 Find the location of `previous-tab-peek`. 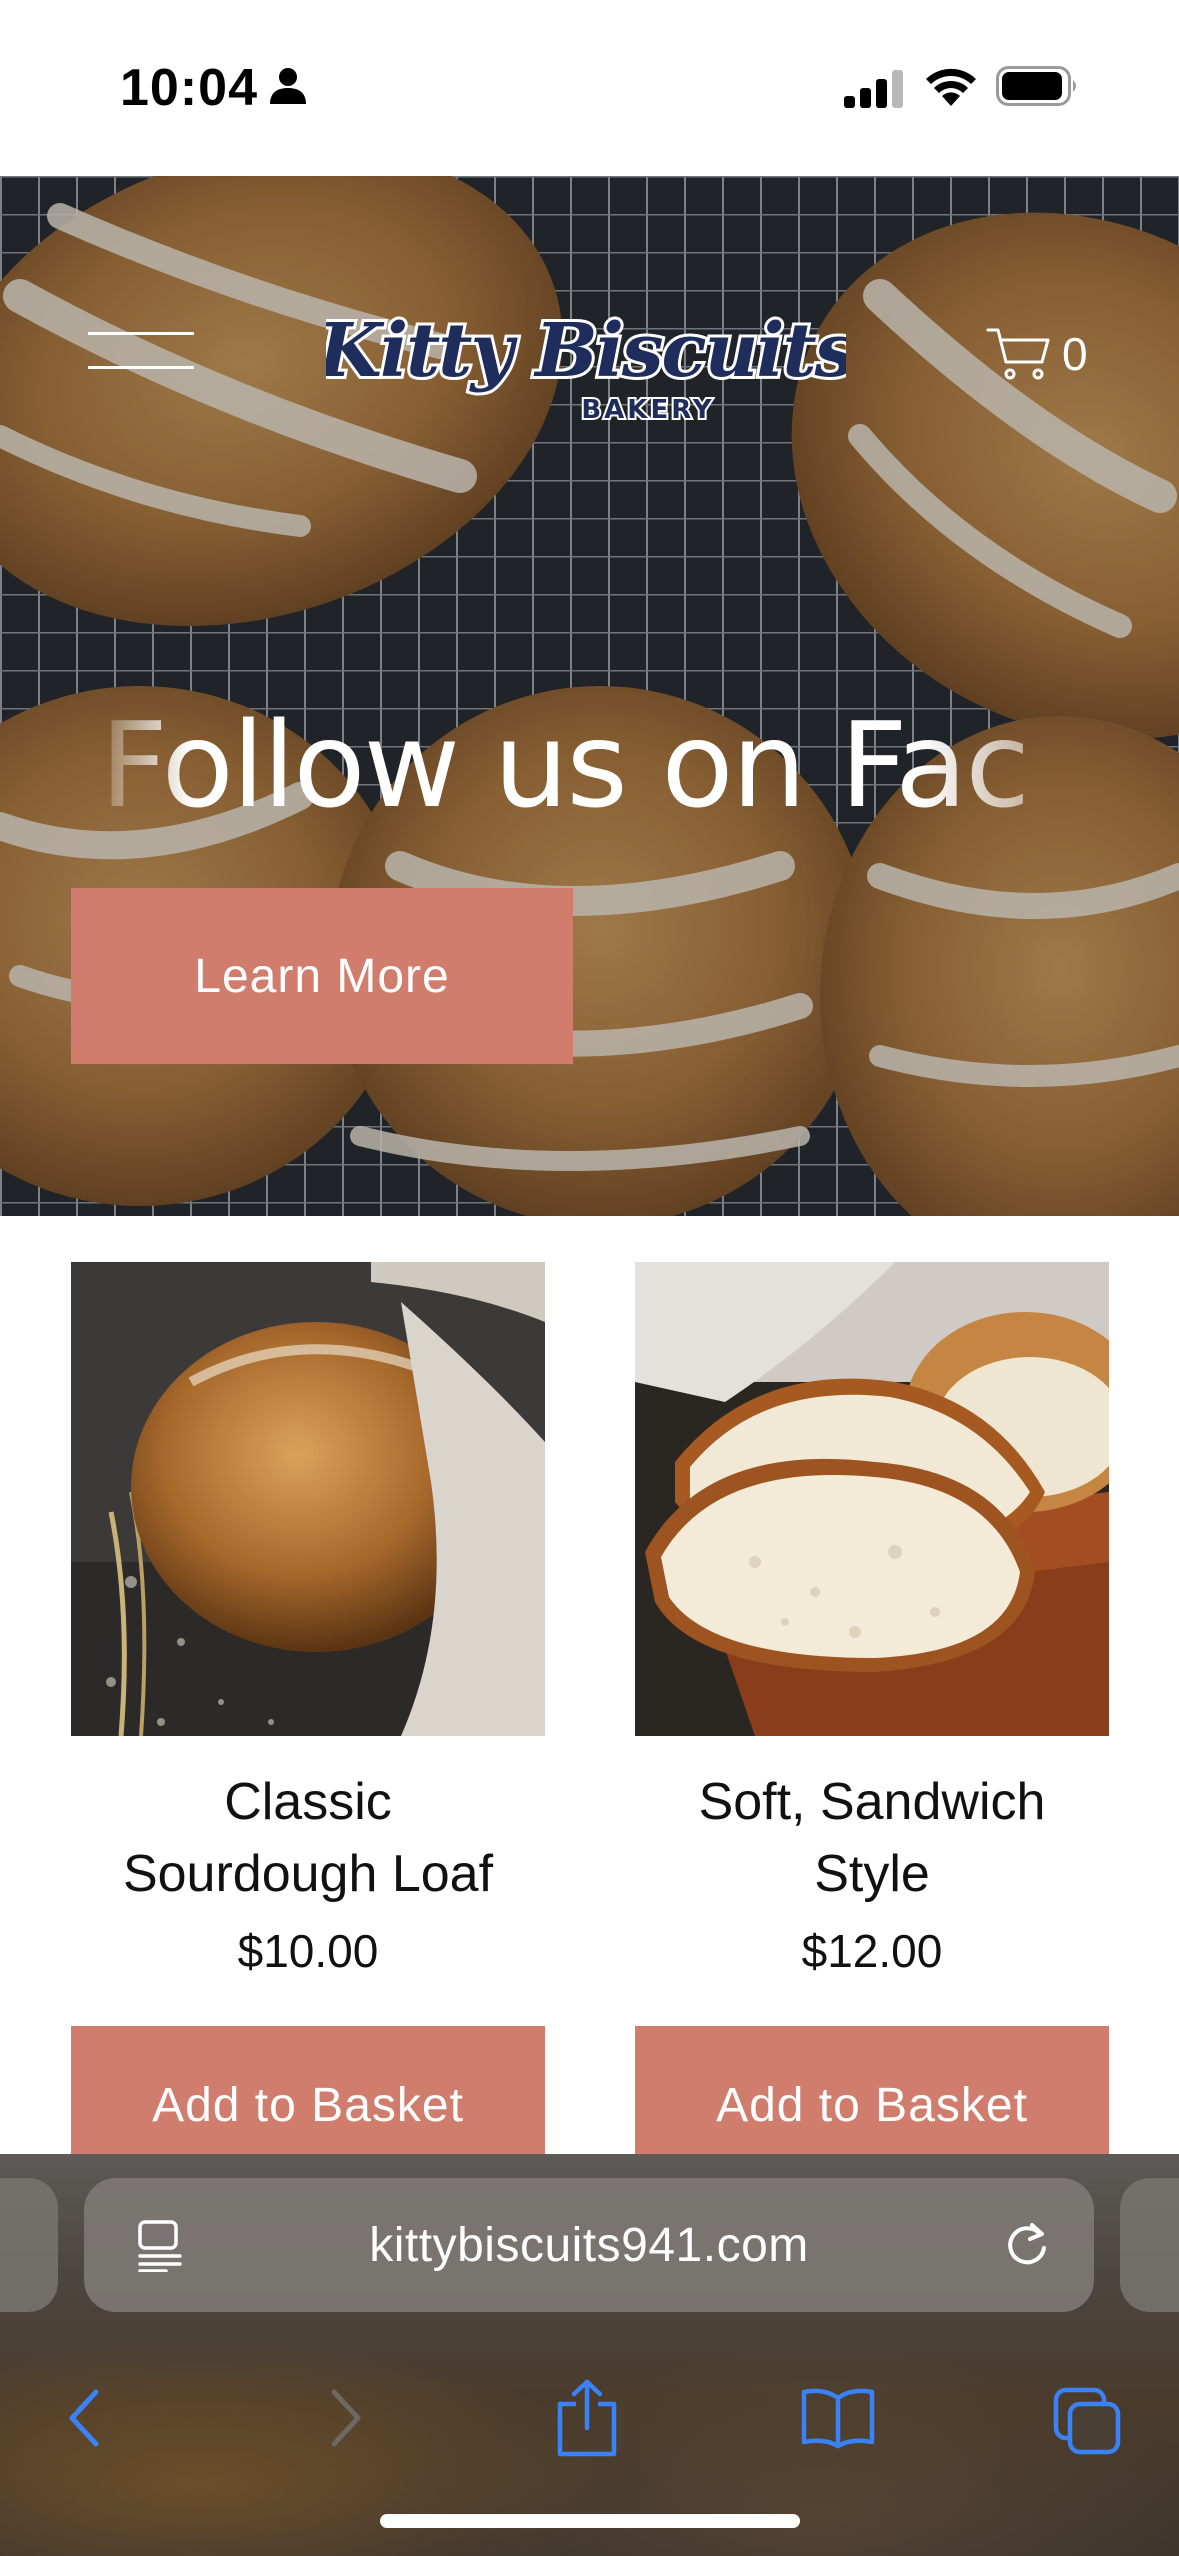

previous-tab-peek is located at coordinates (29, 2245).